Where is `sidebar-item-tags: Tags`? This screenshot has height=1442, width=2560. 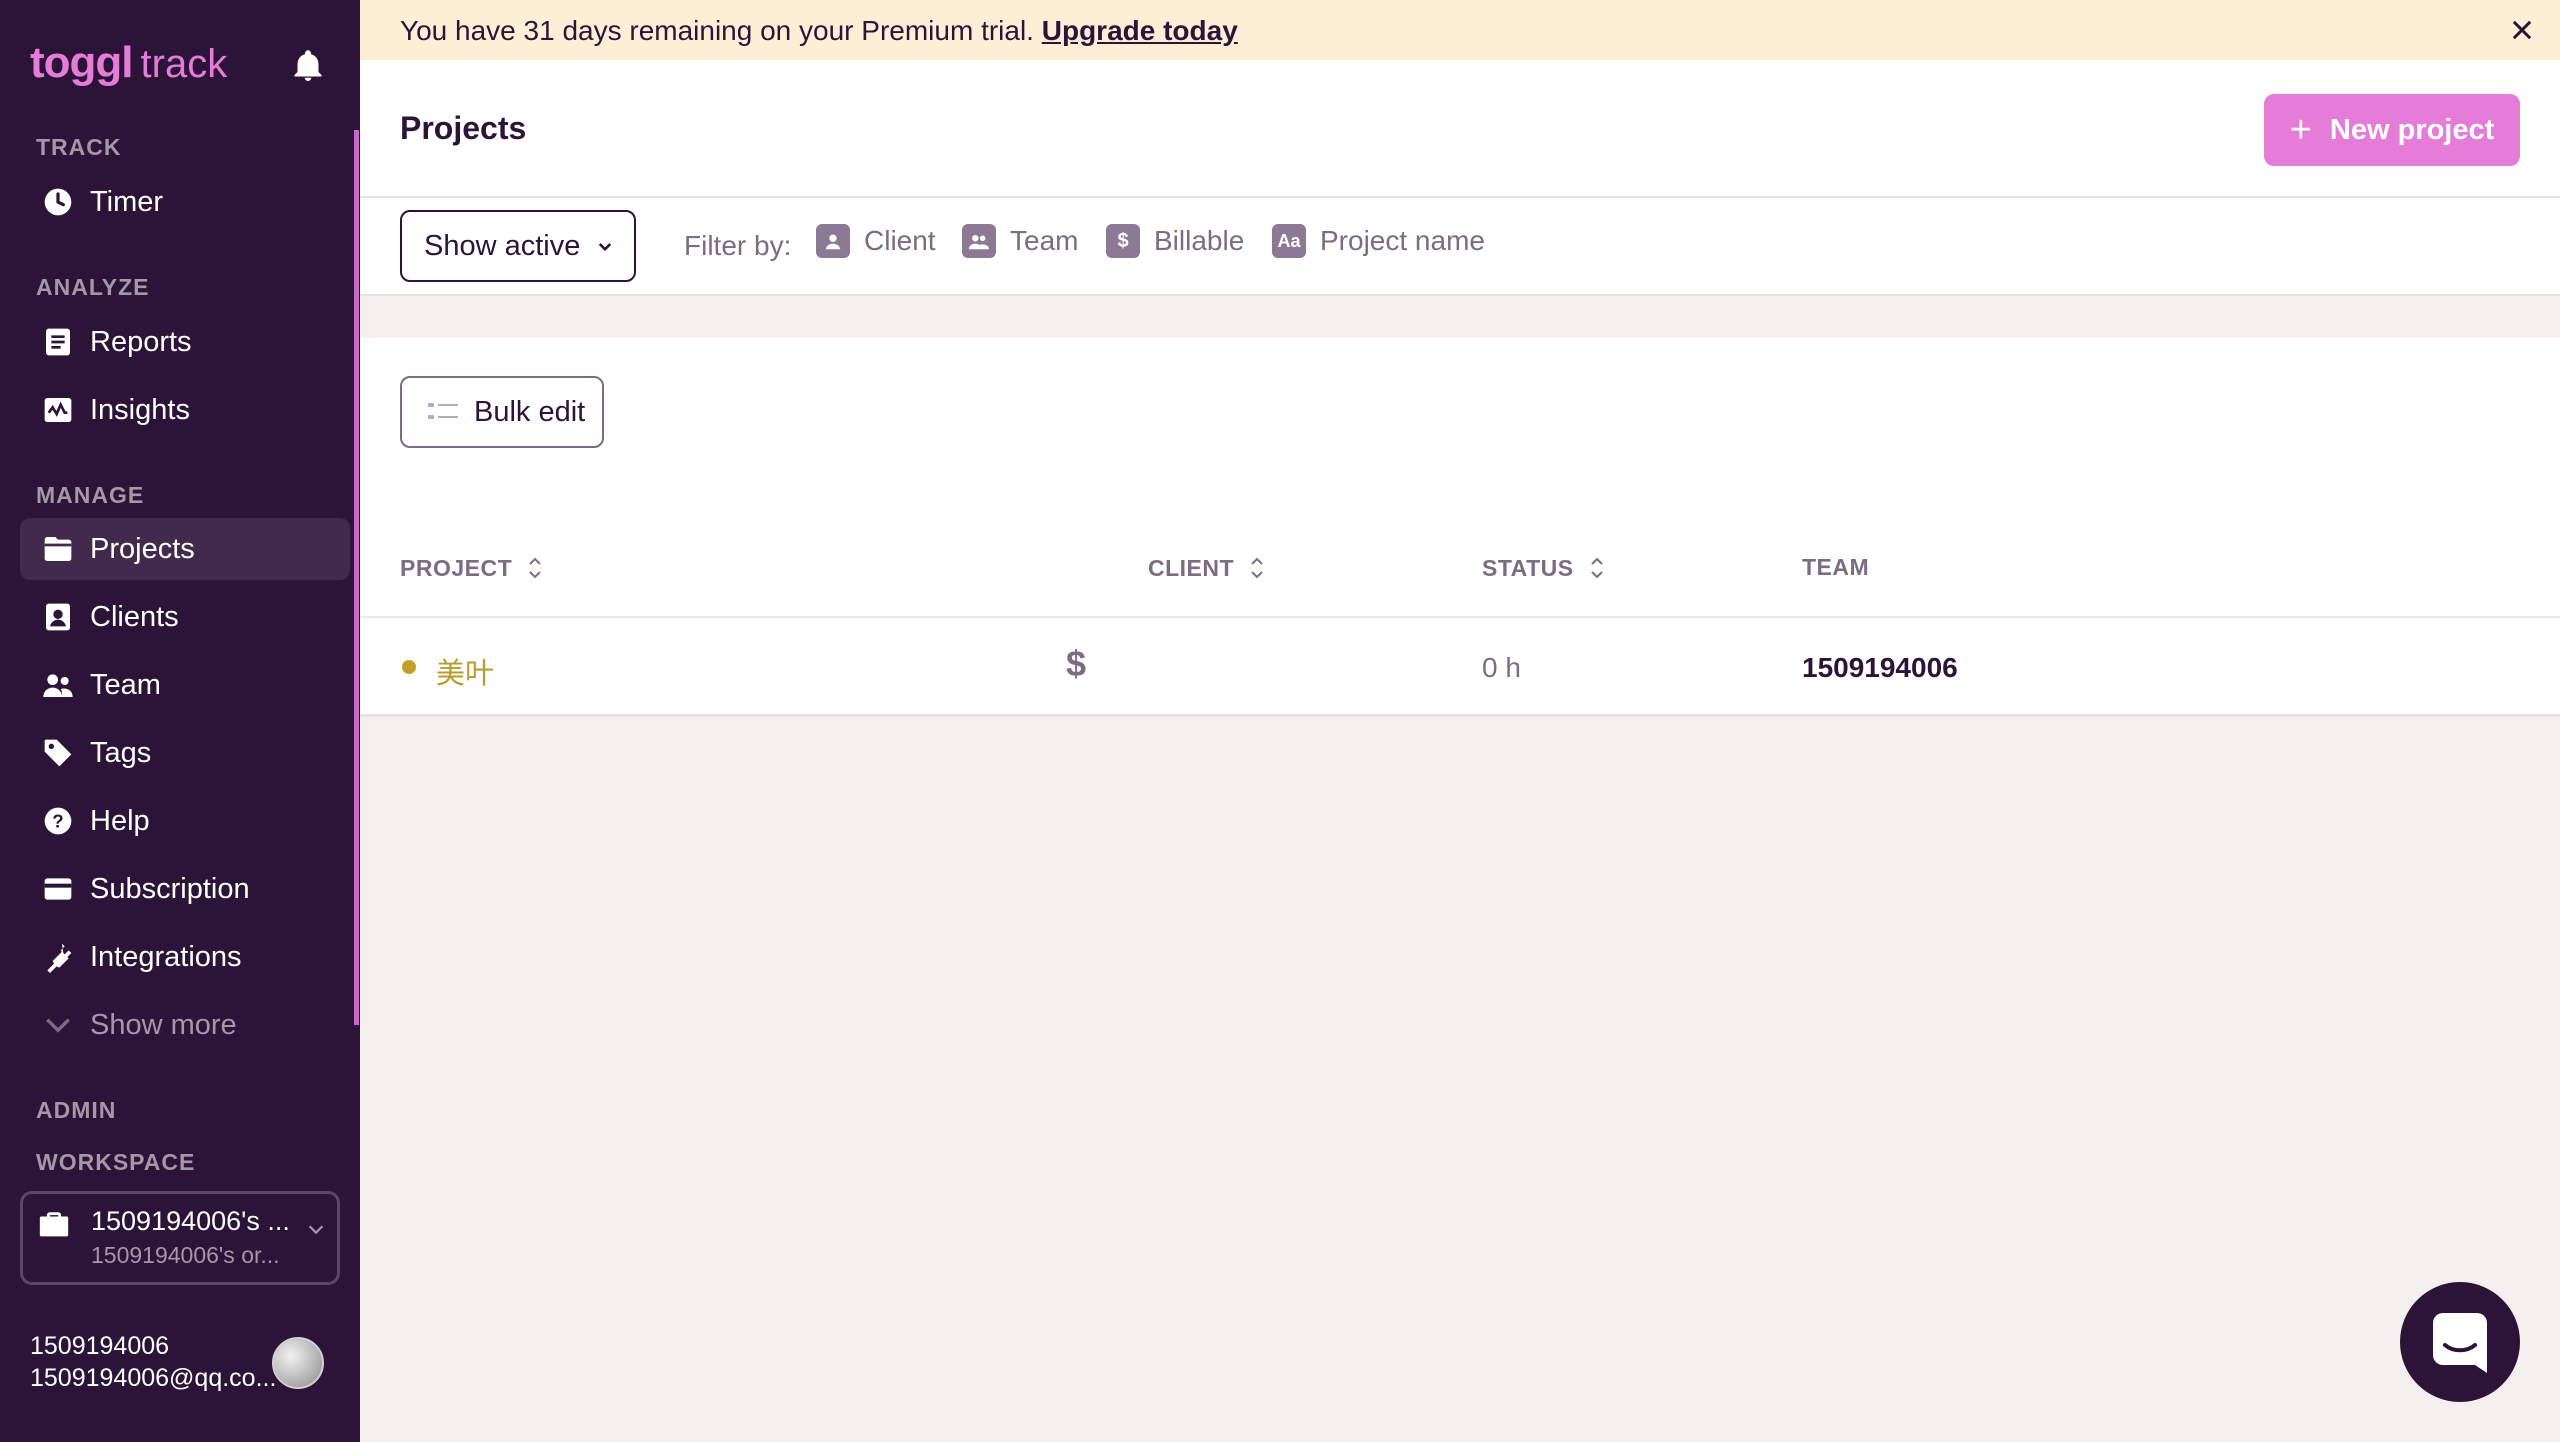
sidebar-item-tags: Tags is located at coordinates (185, 753).